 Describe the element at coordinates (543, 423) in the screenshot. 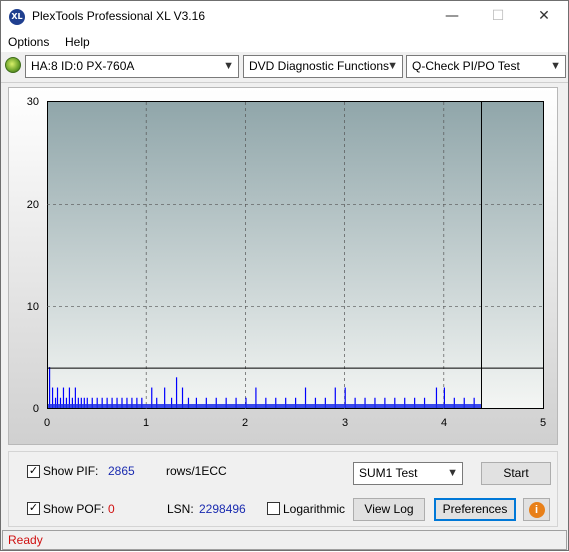

I see `x-tick-label: 5` at that location.